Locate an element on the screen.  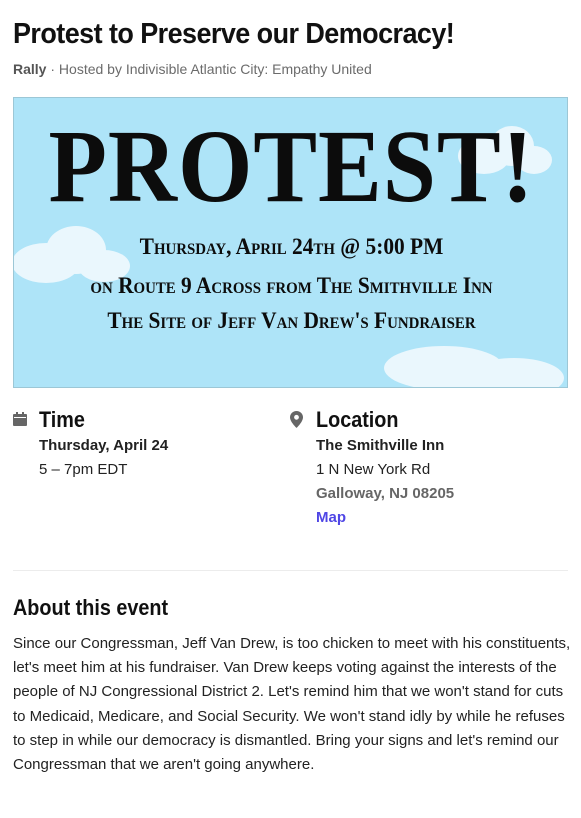
map-pin-icon is located at coordinates (296, 422).